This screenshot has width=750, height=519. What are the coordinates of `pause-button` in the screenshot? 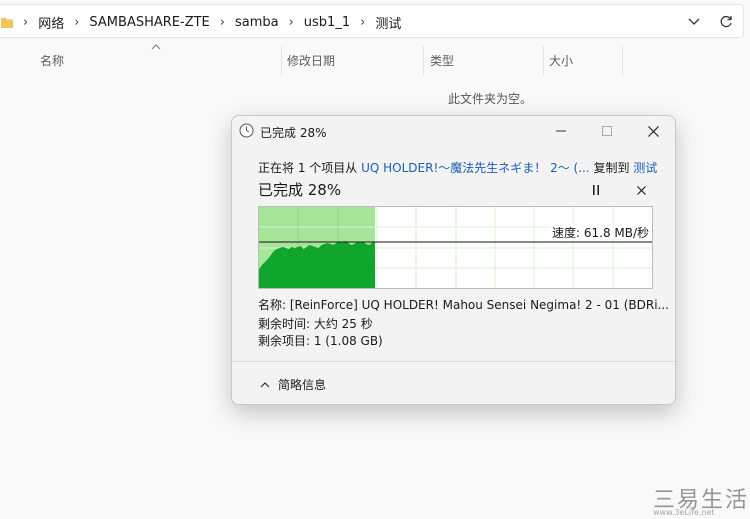 It's located at (596, 190).